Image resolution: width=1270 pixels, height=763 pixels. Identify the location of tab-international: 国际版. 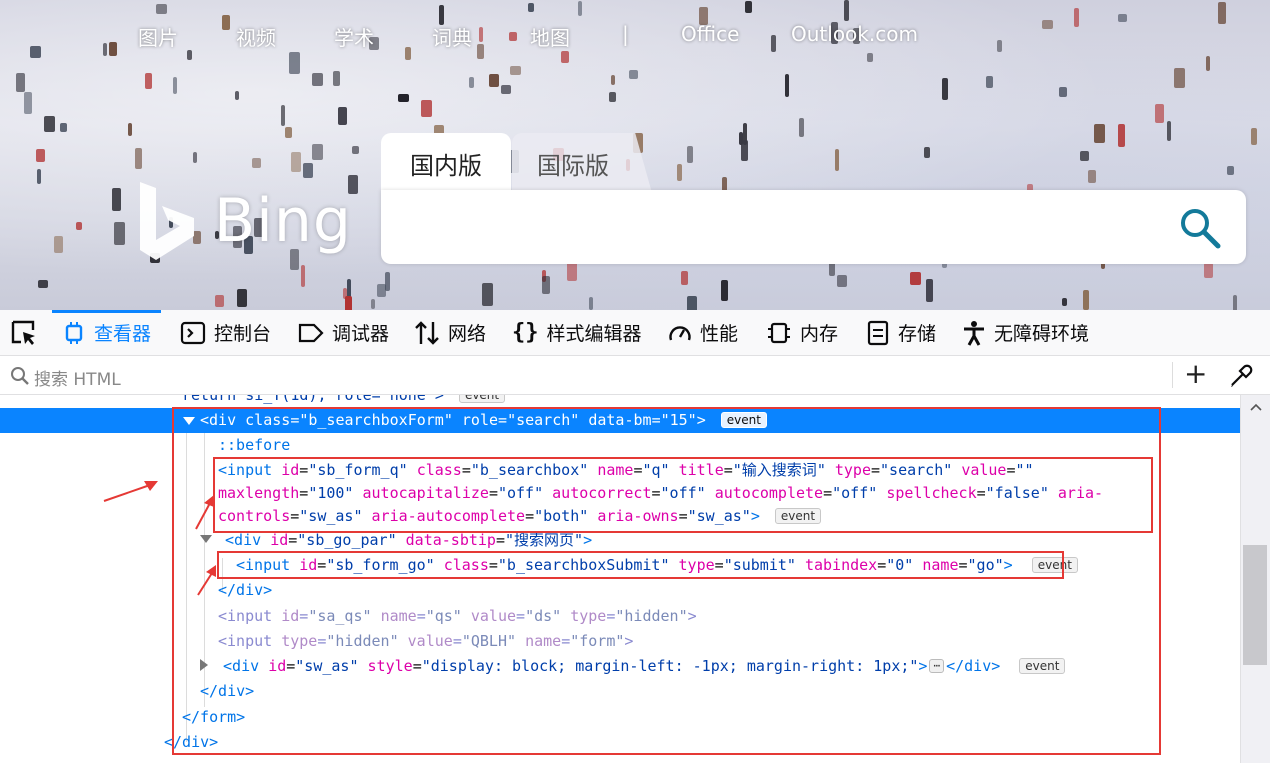
(582, 163).